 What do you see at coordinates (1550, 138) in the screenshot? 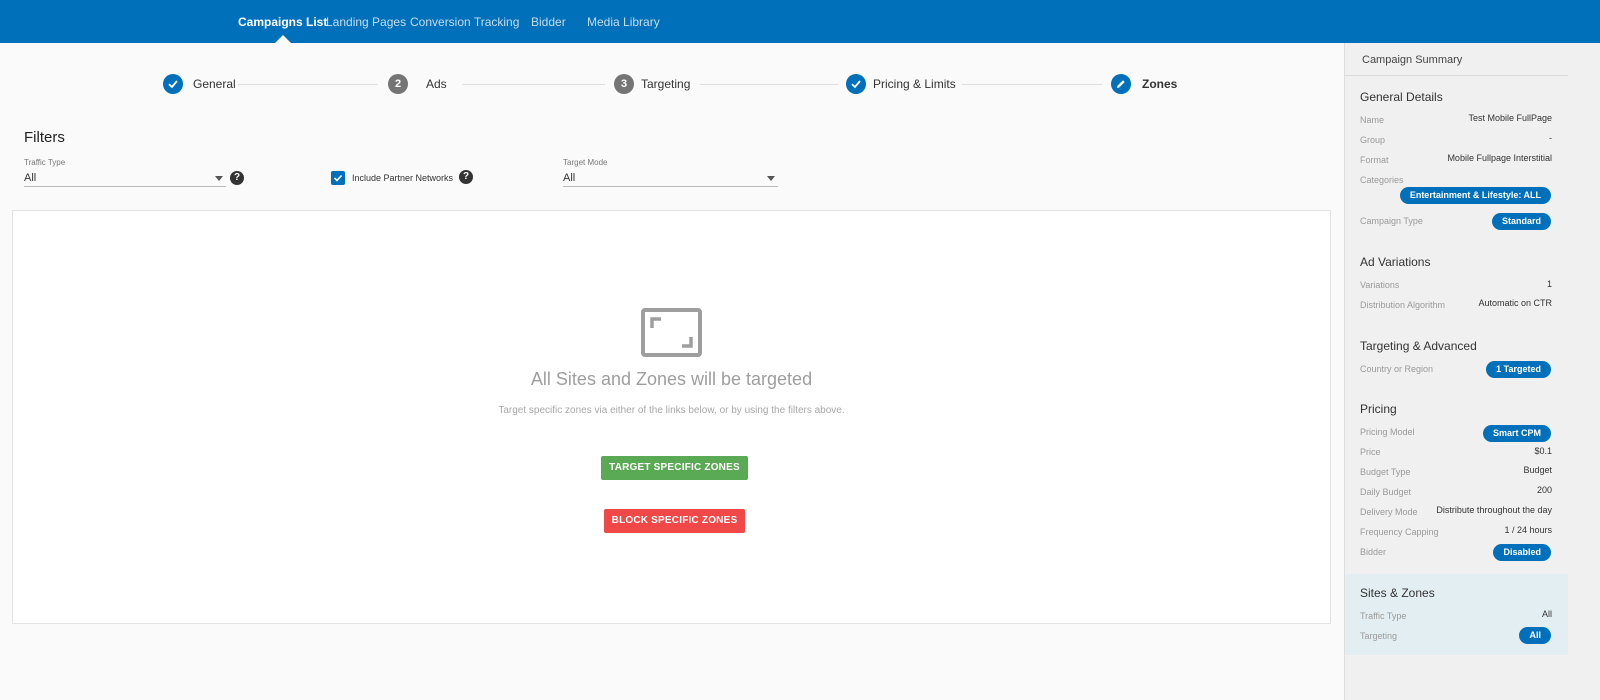
I see `summary-value: -` at bounding box center [1550, 138].